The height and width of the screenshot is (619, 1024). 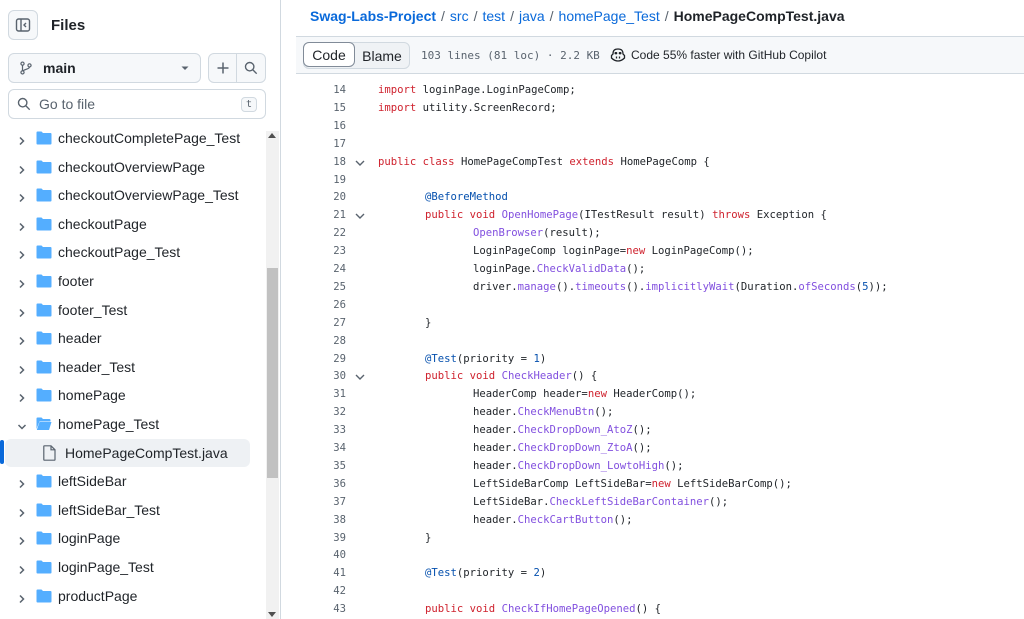 I want to click on tree-folder-item: homePage_Test, so click(x=132, y=424).